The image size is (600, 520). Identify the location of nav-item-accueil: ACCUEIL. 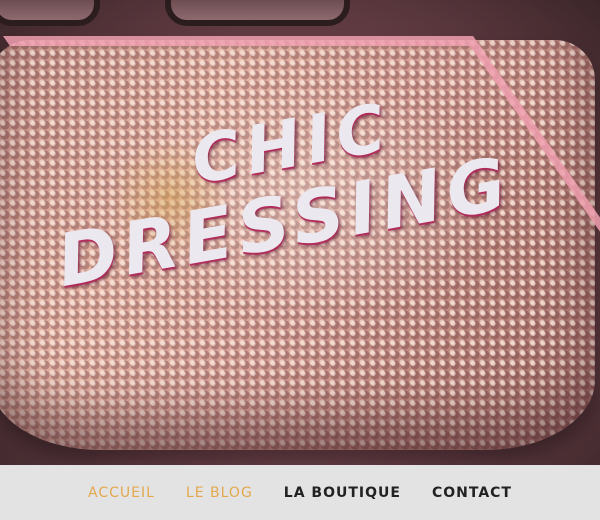
(121, 493).